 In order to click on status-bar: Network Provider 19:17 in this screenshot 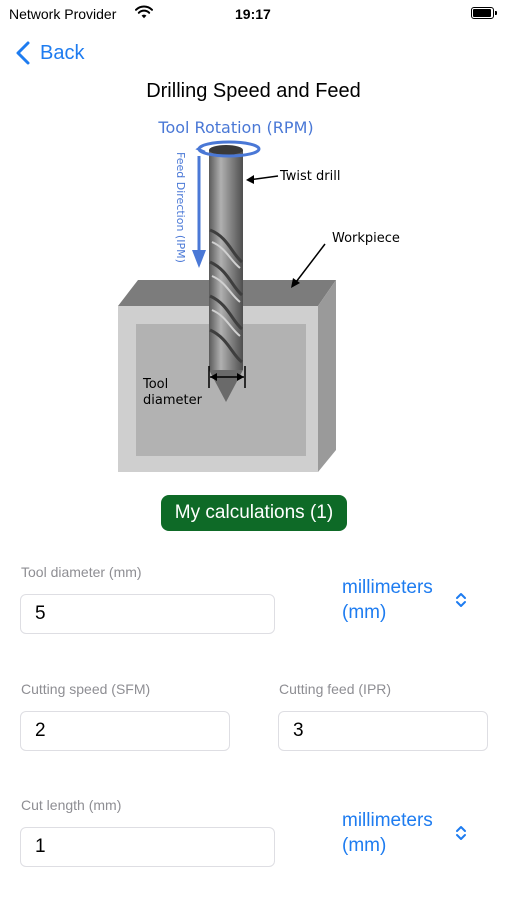, I will do `click(253, 14)`.